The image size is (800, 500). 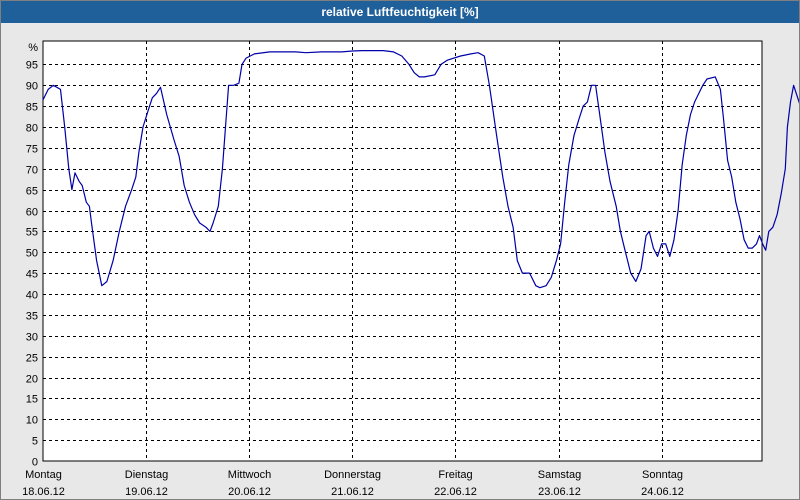 I want to click on y-tick-label: 90, so click(x=32, y=87).